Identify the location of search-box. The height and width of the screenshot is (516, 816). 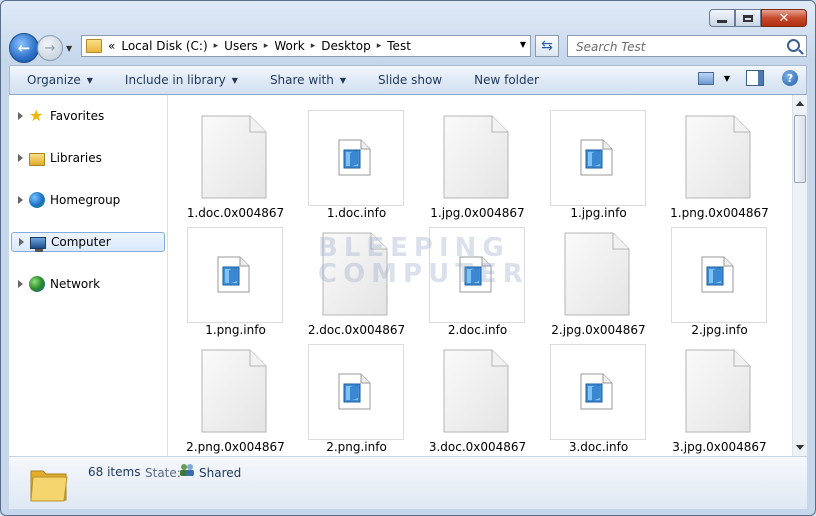
(687, 46).